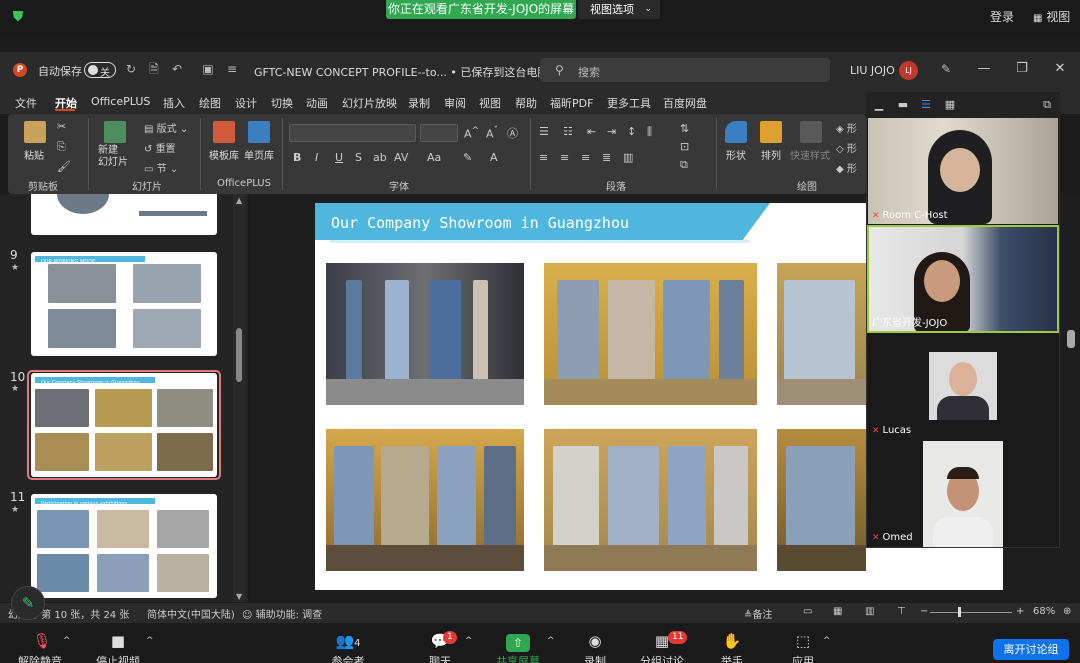 The image size is (1080, 663). I want to click on fit-slide-icon: ⊕, so click(1067, 611).